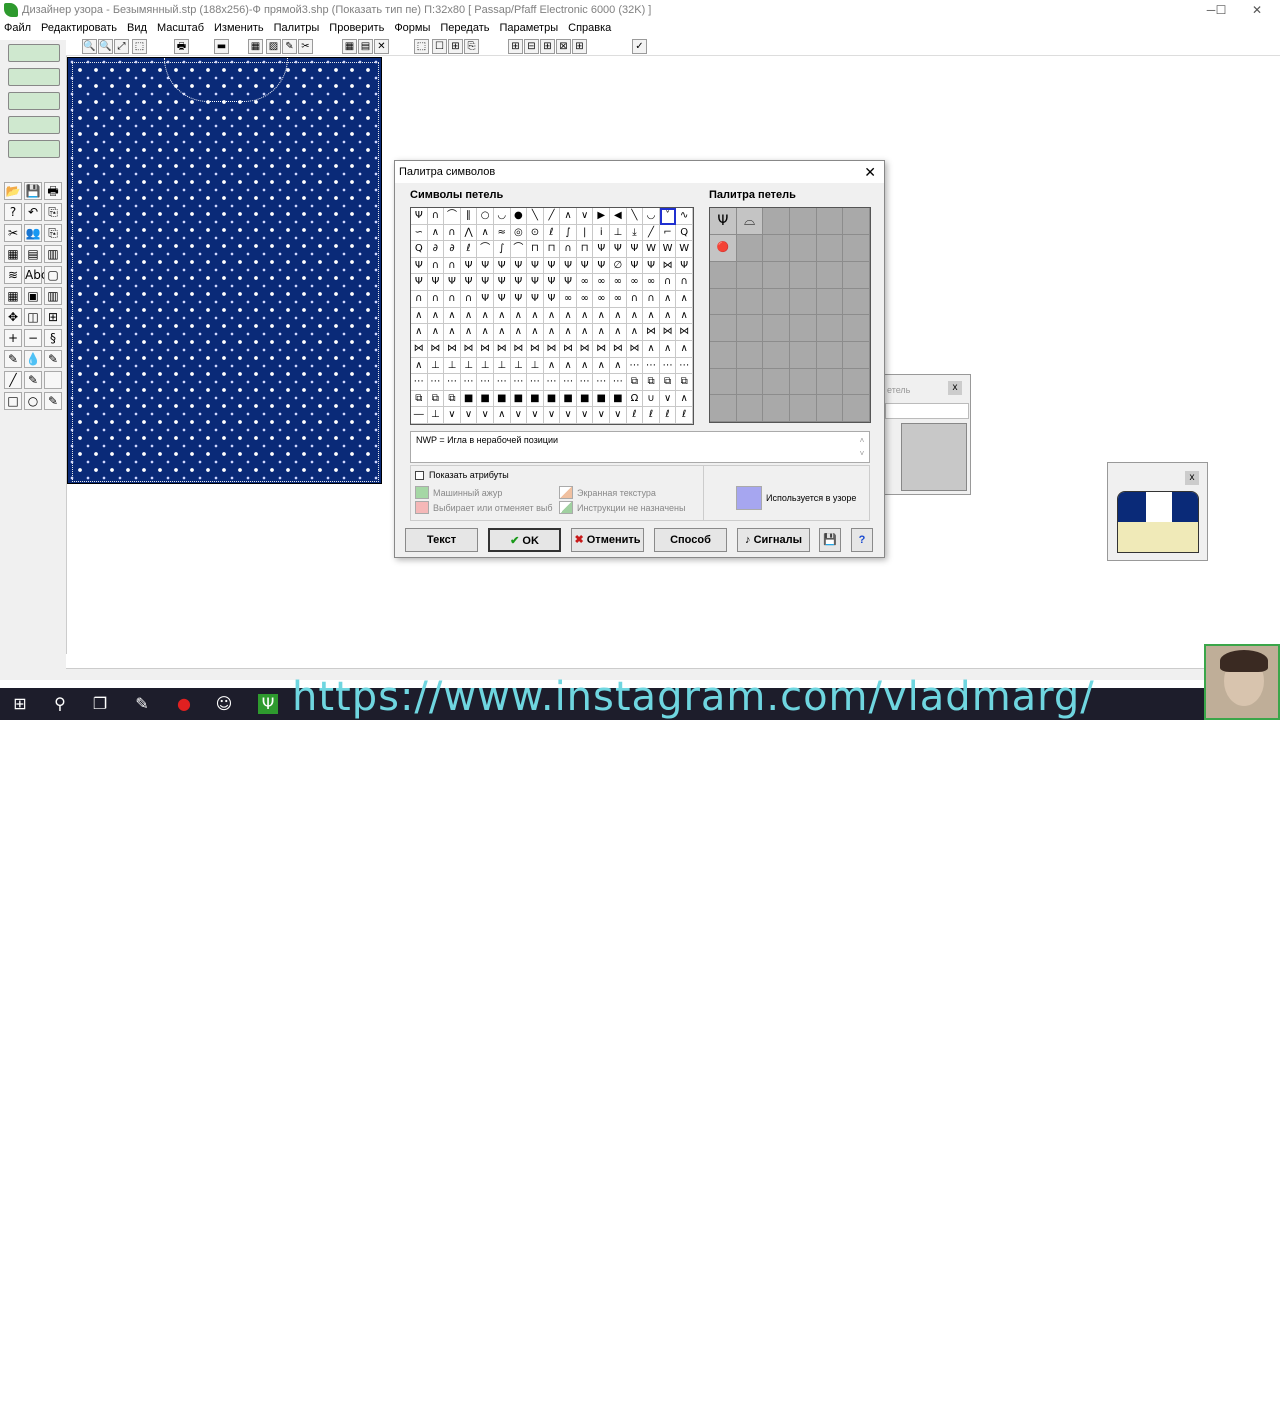 This screenshot has width=1280, height=1405. What do you see at coordinates (305, 46) in the screenshot?
I see `scissors-icon: ✂` at bounding box center [305, 46].